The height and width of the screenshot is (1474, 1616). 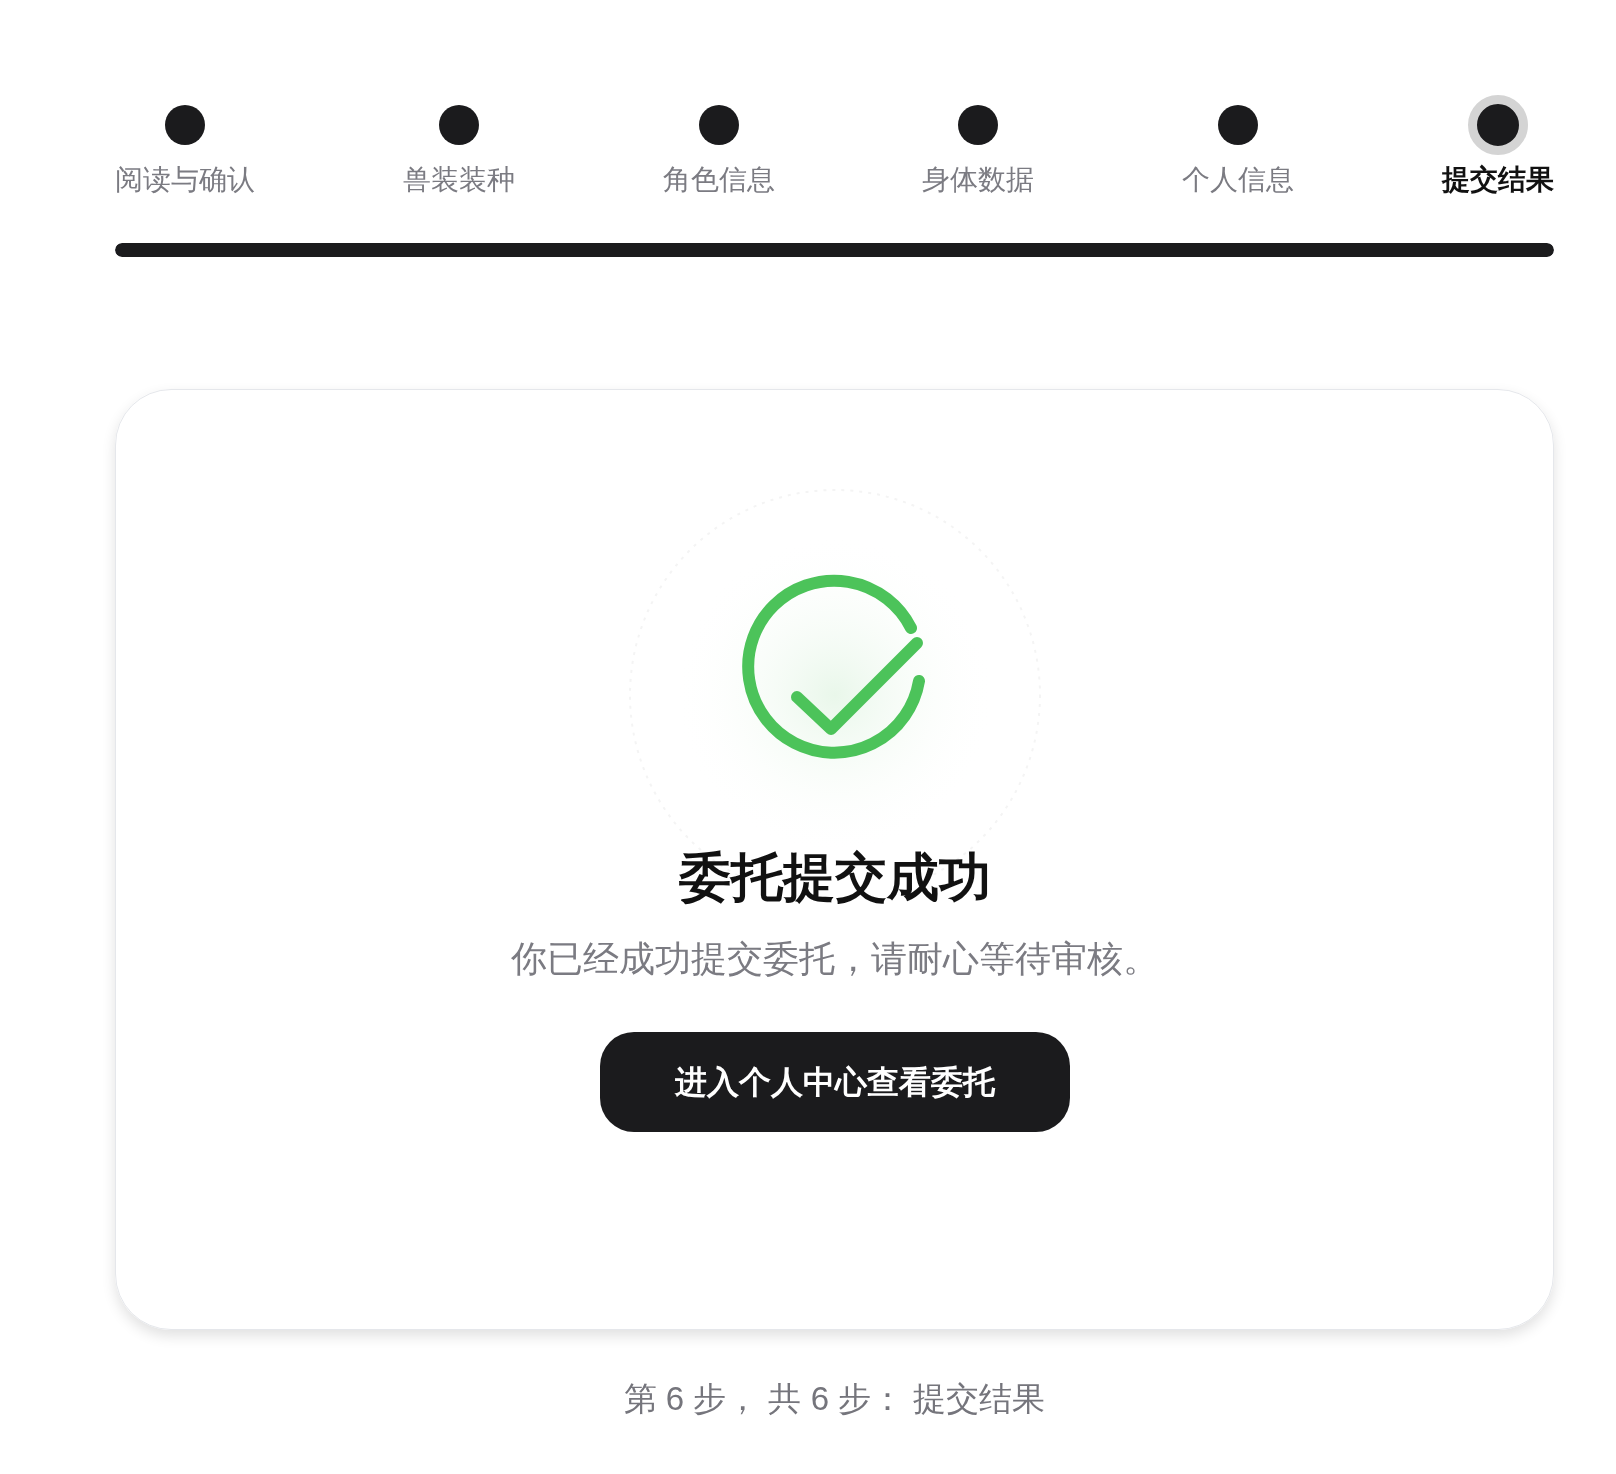 What do you see at coordinates (834, 959) in the screenshot?
I see `result-message: 你已经成功提交委托，请耐心等待审核。` at bounding box center [834, 959].